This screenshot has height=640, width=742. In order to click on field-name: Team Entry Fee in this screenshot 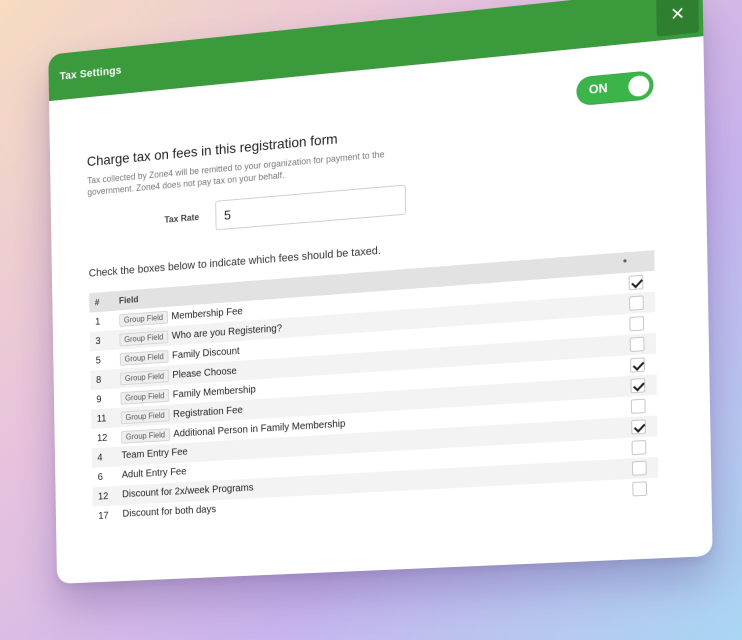, I will do `click(154, 454)`.